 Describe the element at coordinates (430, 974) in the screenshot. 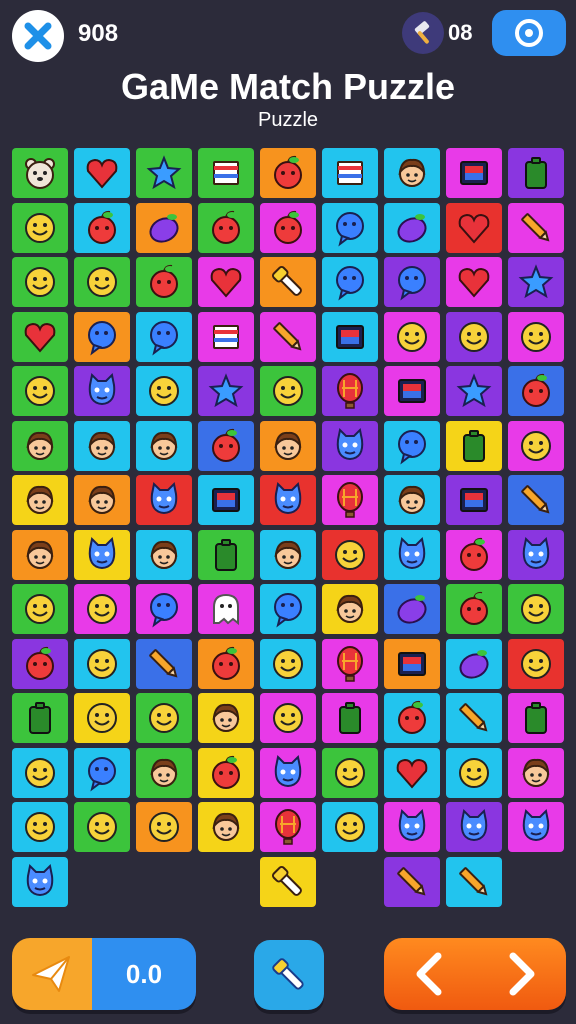

I see `arrow-left-icon` at that location.